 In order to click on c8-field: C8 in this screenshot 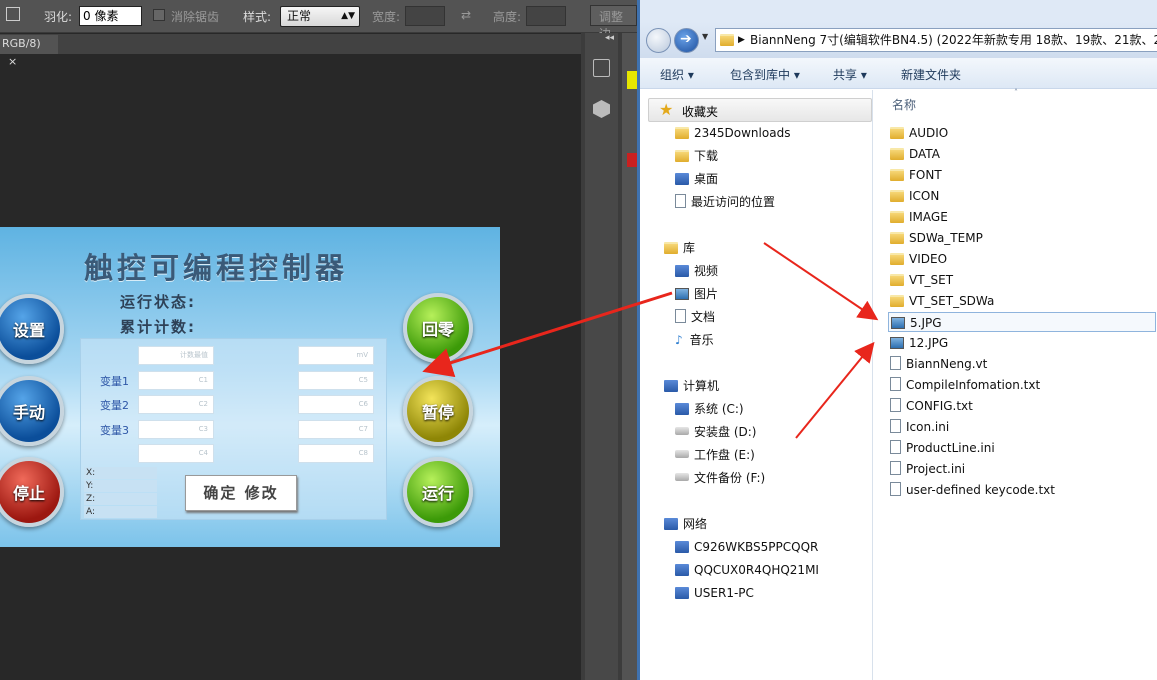, I will do `click(336, 453)`.